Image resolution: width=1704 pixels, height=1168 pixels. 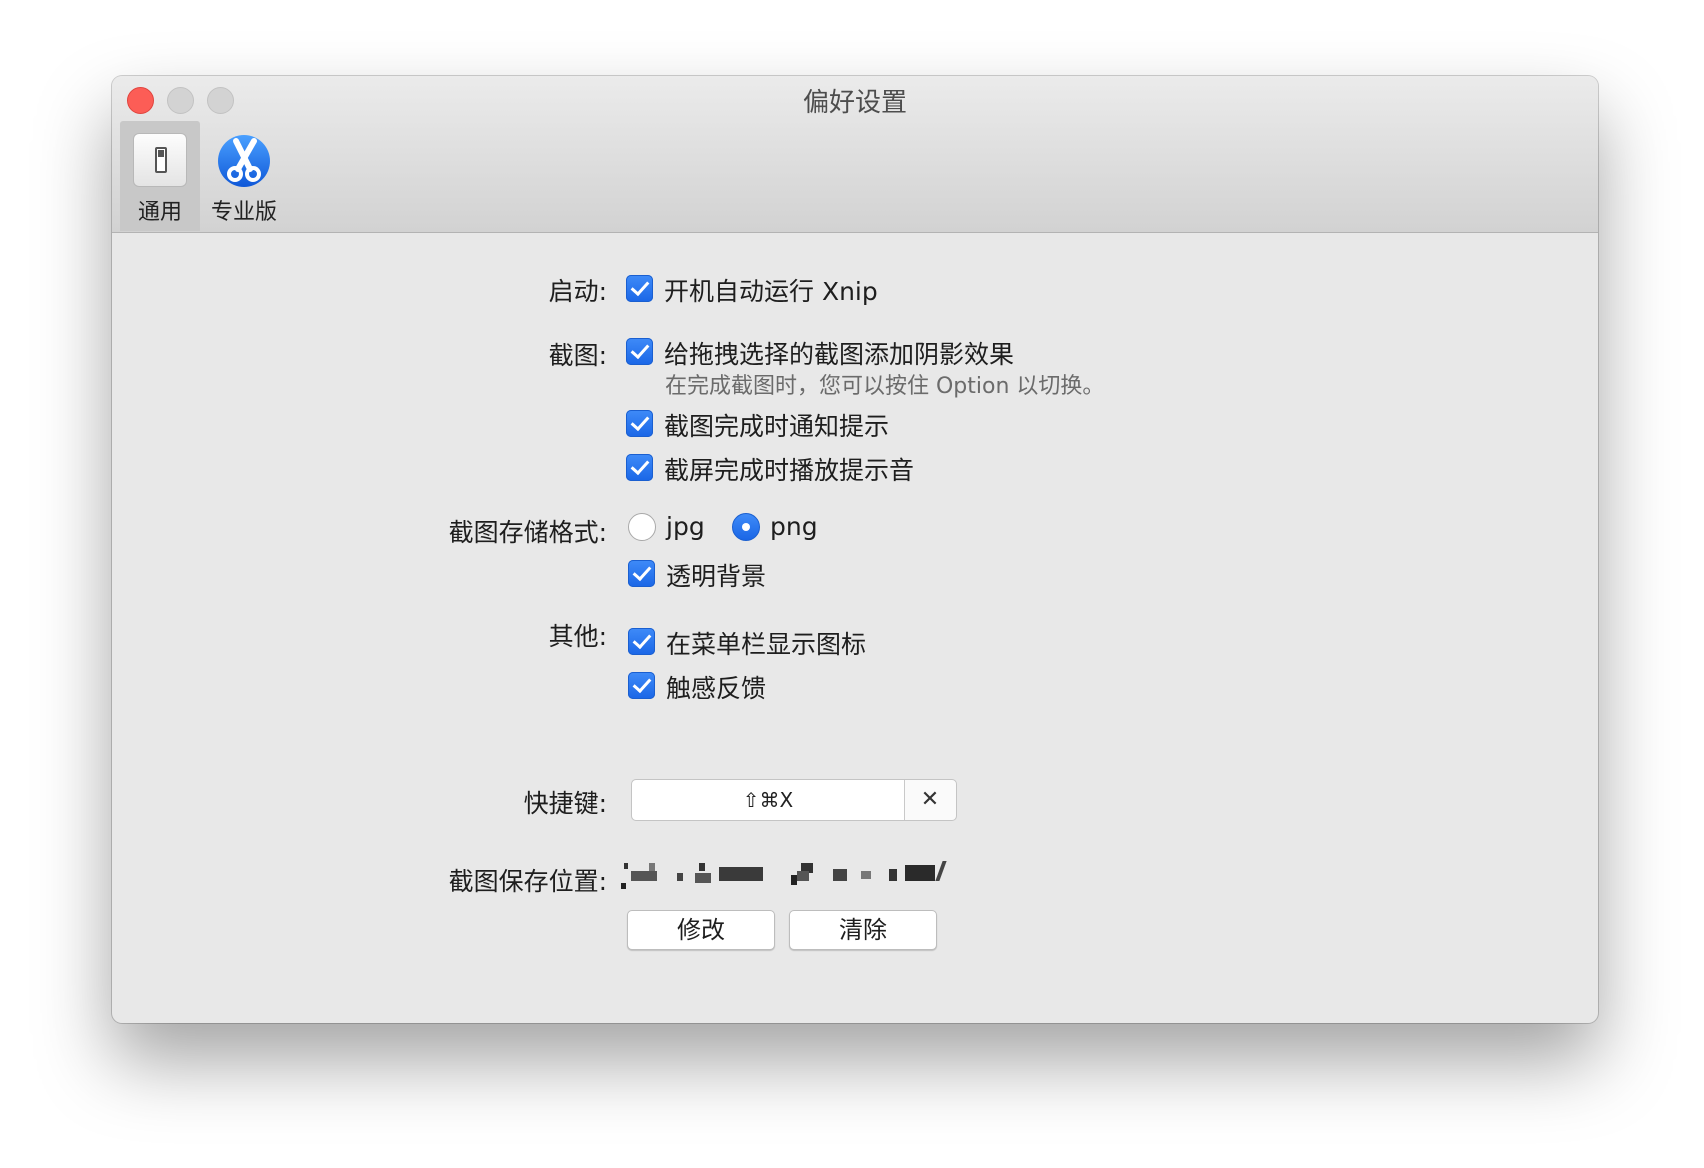 What do you see at coordinates (930, 800) in the screenshot?
I see `clear-shortcut-icon: ✕` at bounding box center [930, 800].